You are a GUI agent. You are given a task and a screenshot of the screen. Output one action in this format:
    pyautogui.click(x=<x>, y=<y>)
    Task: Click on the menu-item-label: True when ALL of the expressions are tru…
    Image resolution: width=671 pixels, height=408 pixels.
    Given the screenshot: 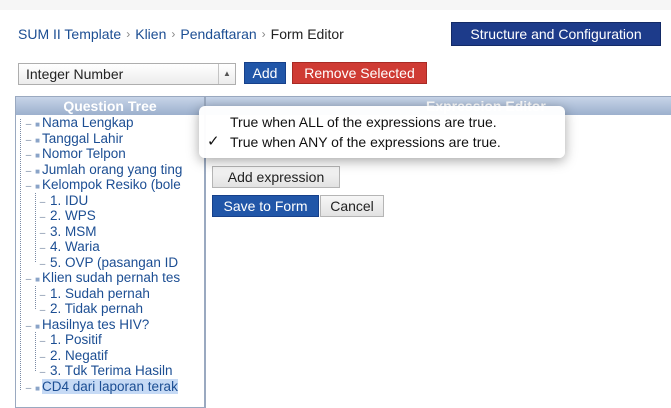 What is the action you would take?
    pyautogui.click(x=363, y=122)
    